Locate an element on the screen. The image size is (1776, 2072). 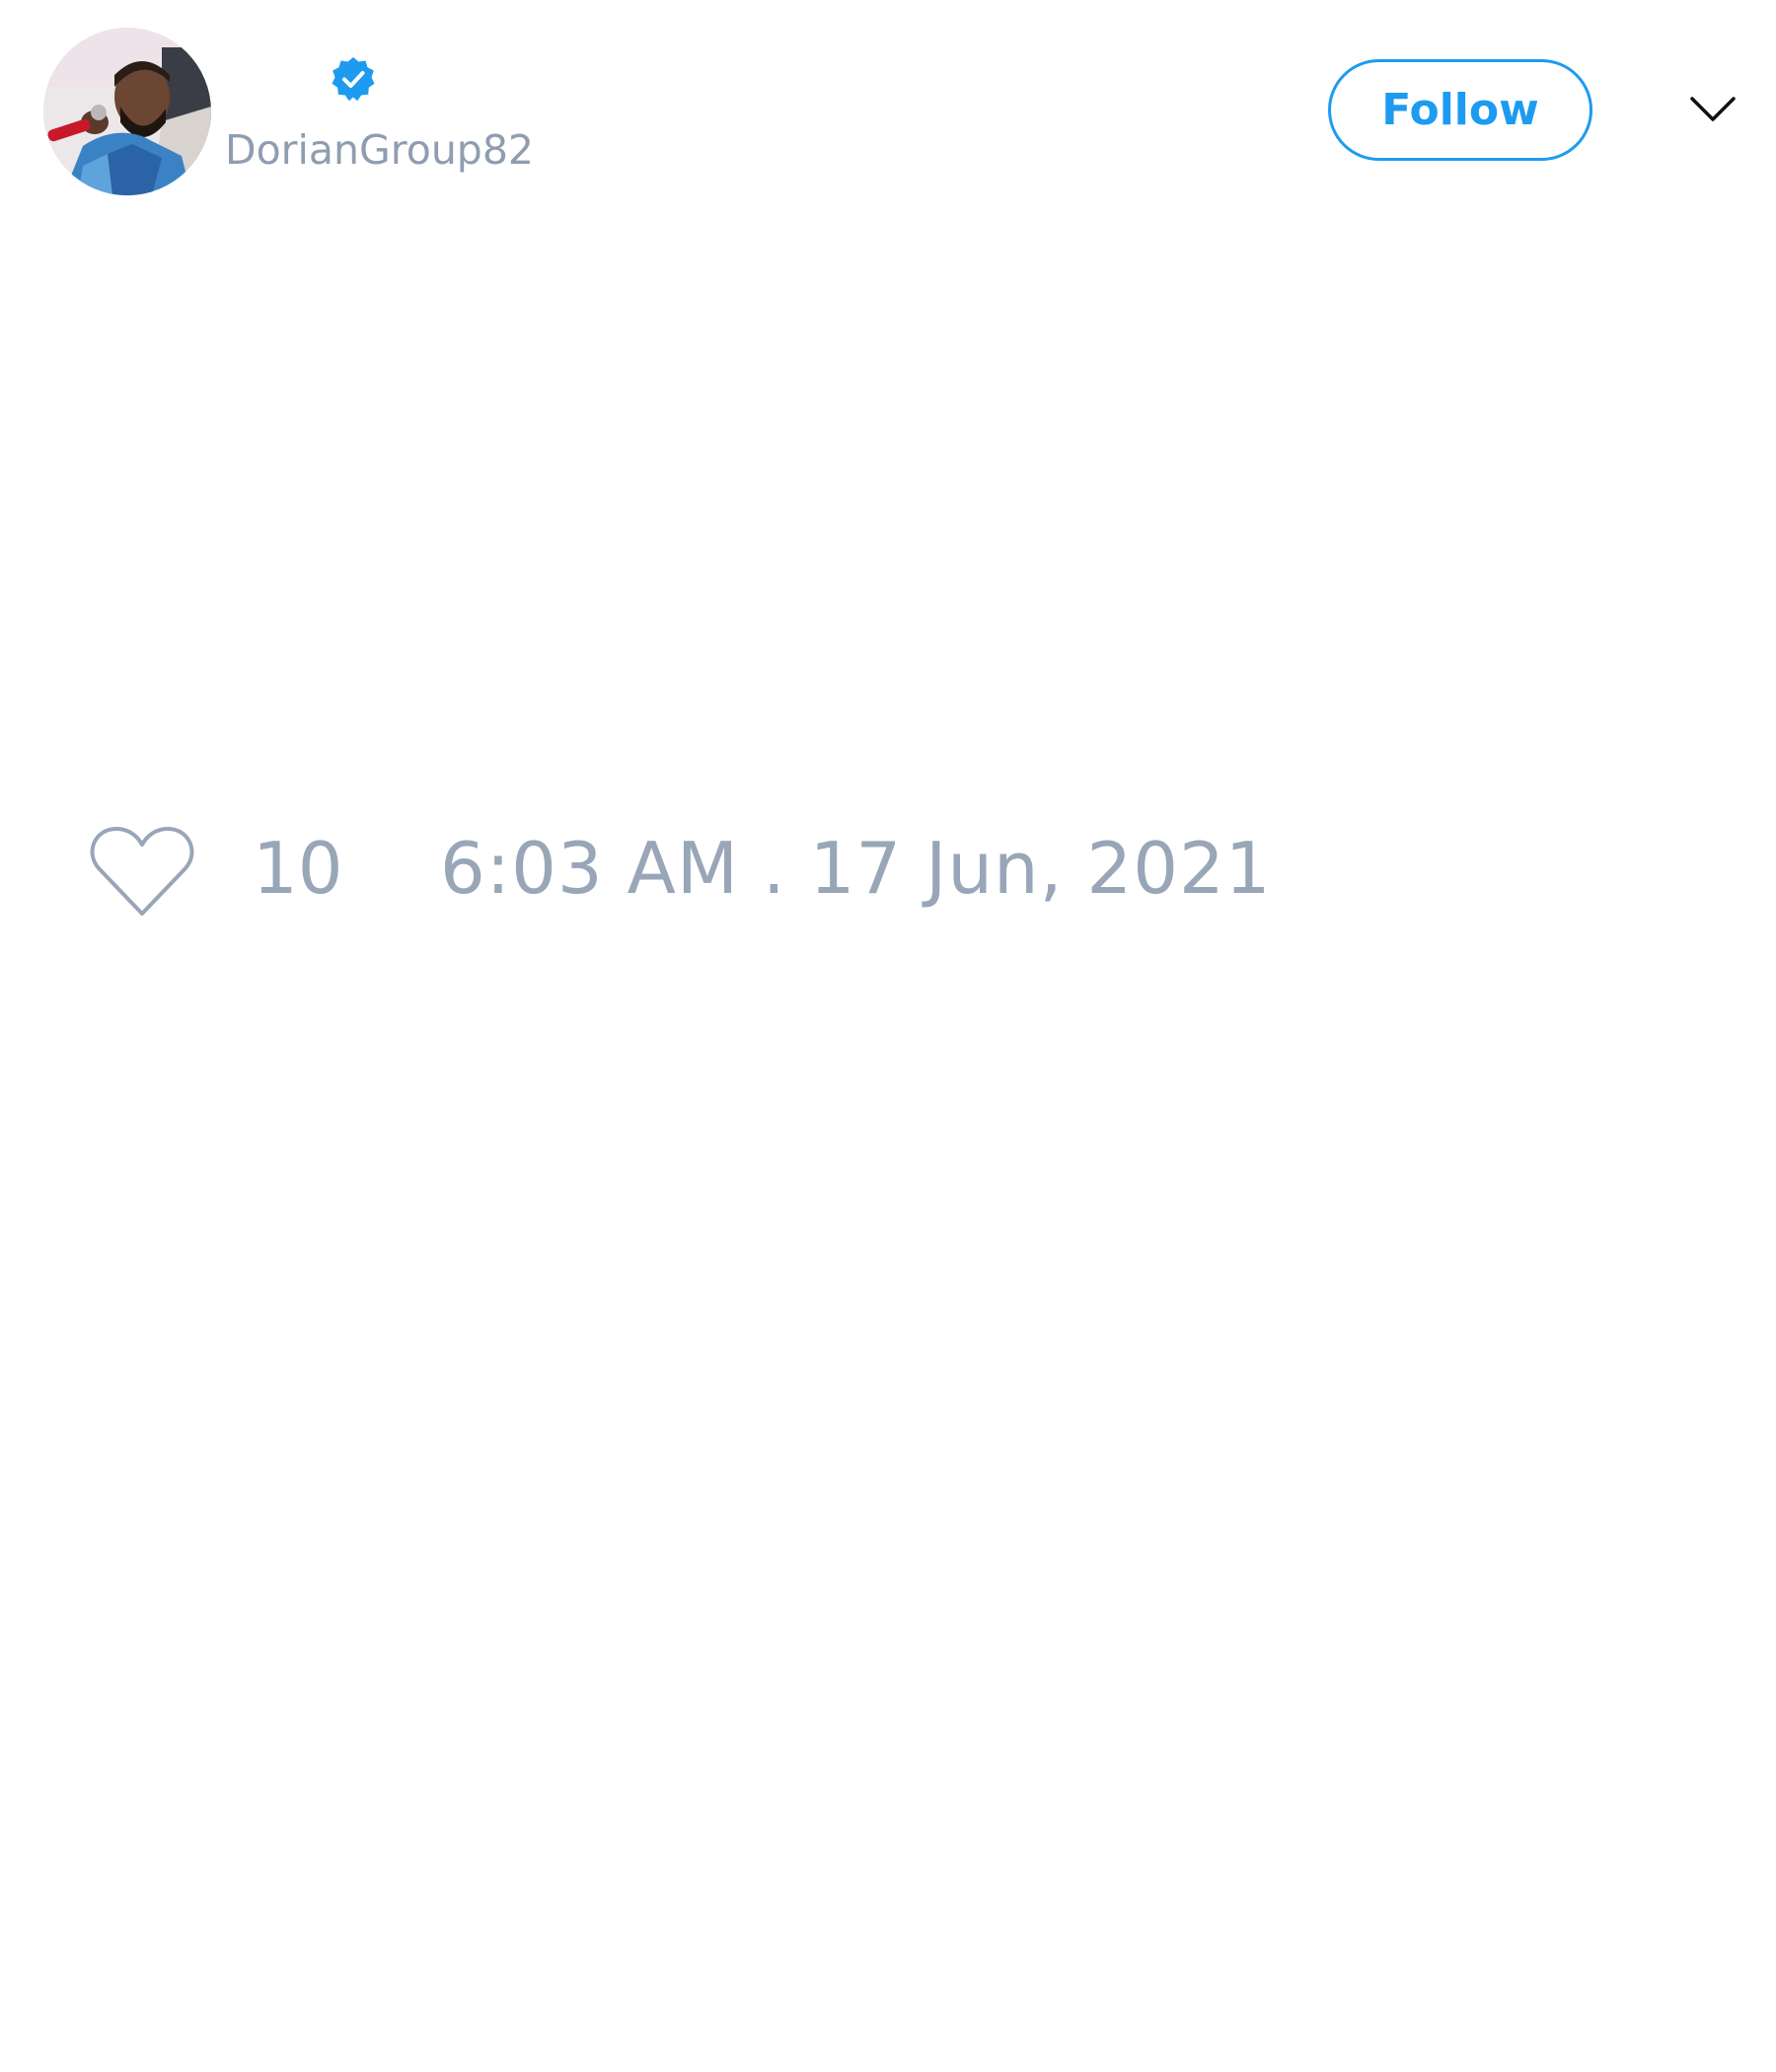
verified-badge-icon is located at coordinates (353, 79).